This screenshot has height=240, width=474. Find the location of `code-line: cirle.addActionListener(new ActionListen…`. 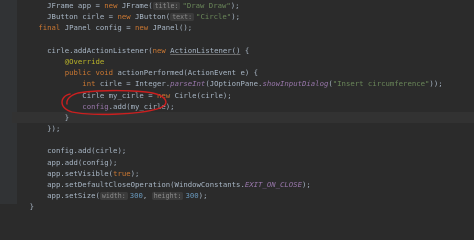

code-line: cirle.addActionListener(new ActionListen… is located at coordinates (243, 50).